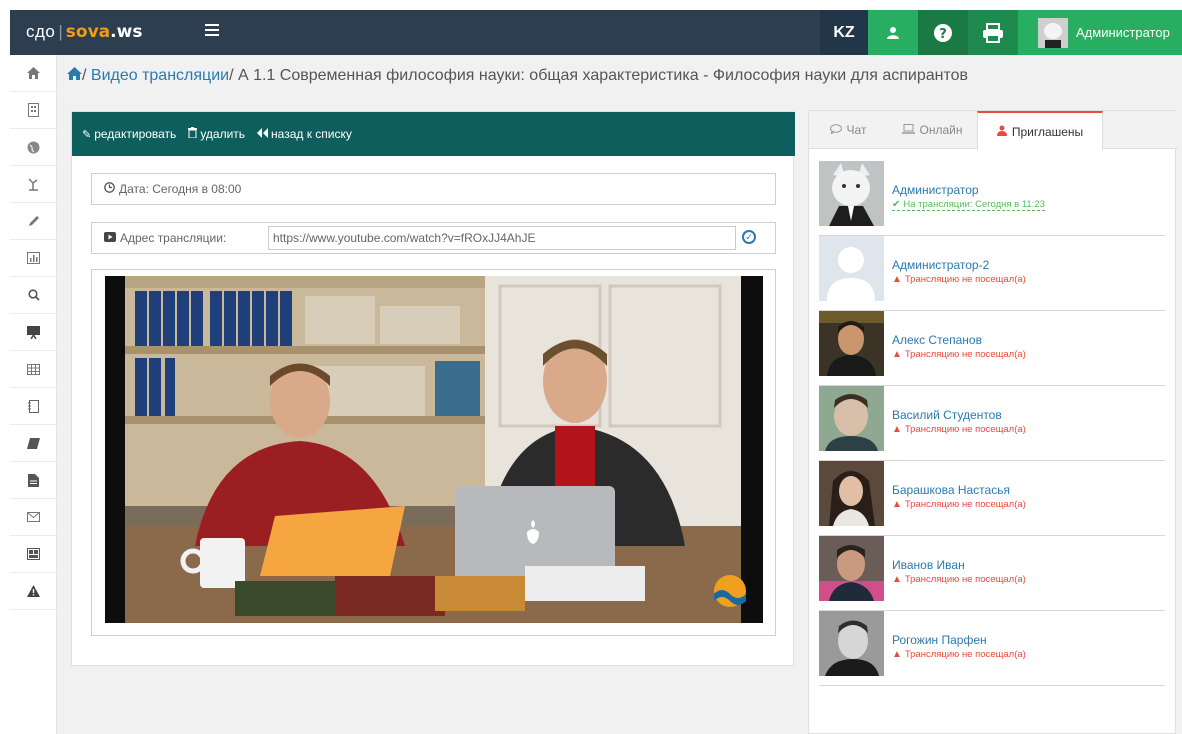 The width and height of the screenshot is (1182, 734). What do you see at coordinates (33, 406) in the screenshot?
I see `sidebar-book-icon` at bounding box center [33, 406].